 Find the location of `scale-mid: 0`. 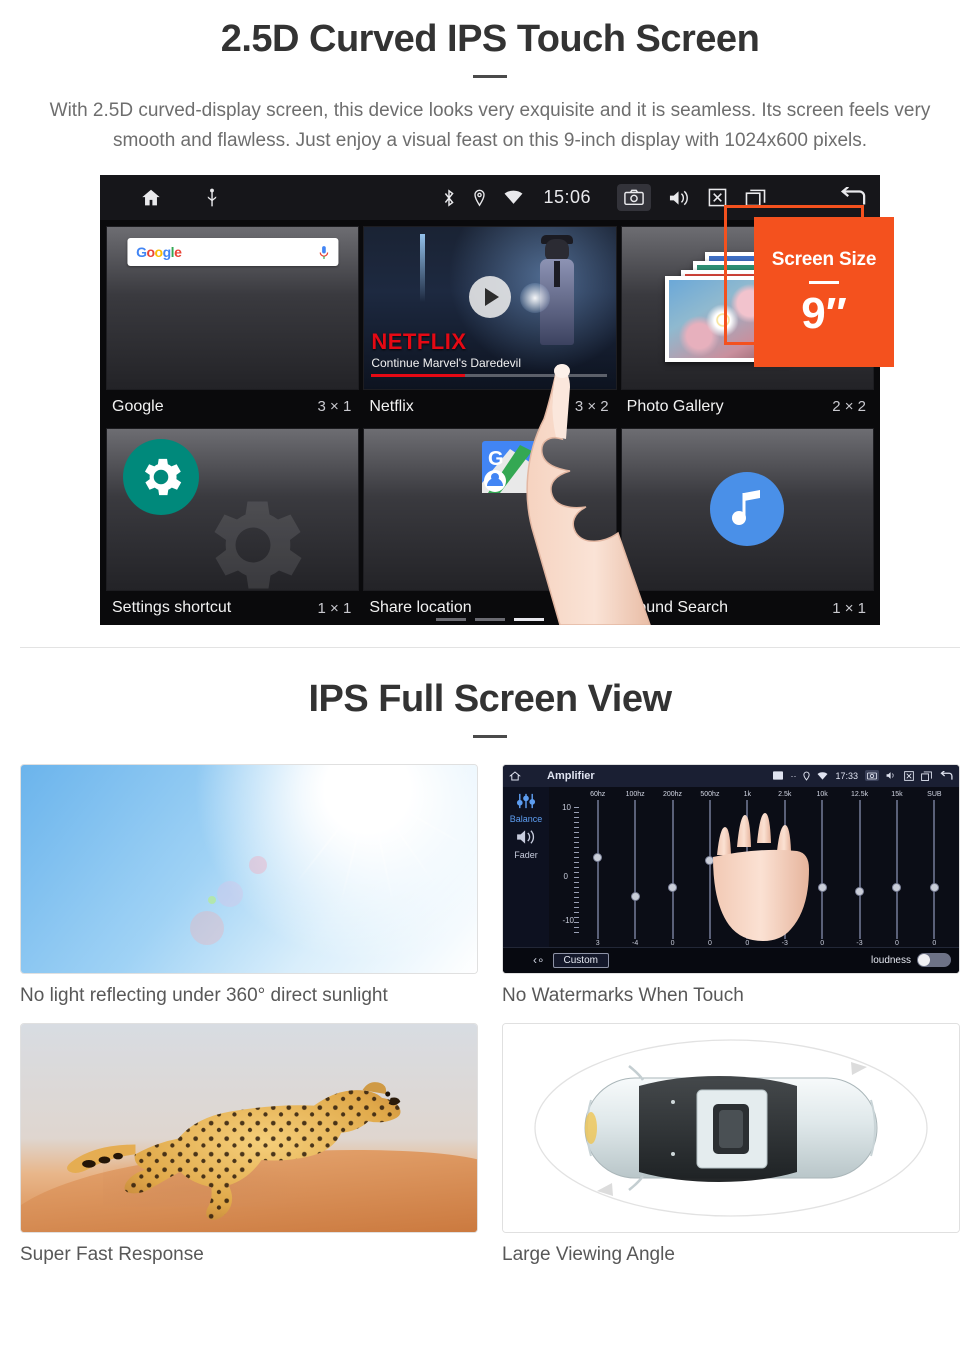

scale-mid: 0 is located at coordinates (565, 877).